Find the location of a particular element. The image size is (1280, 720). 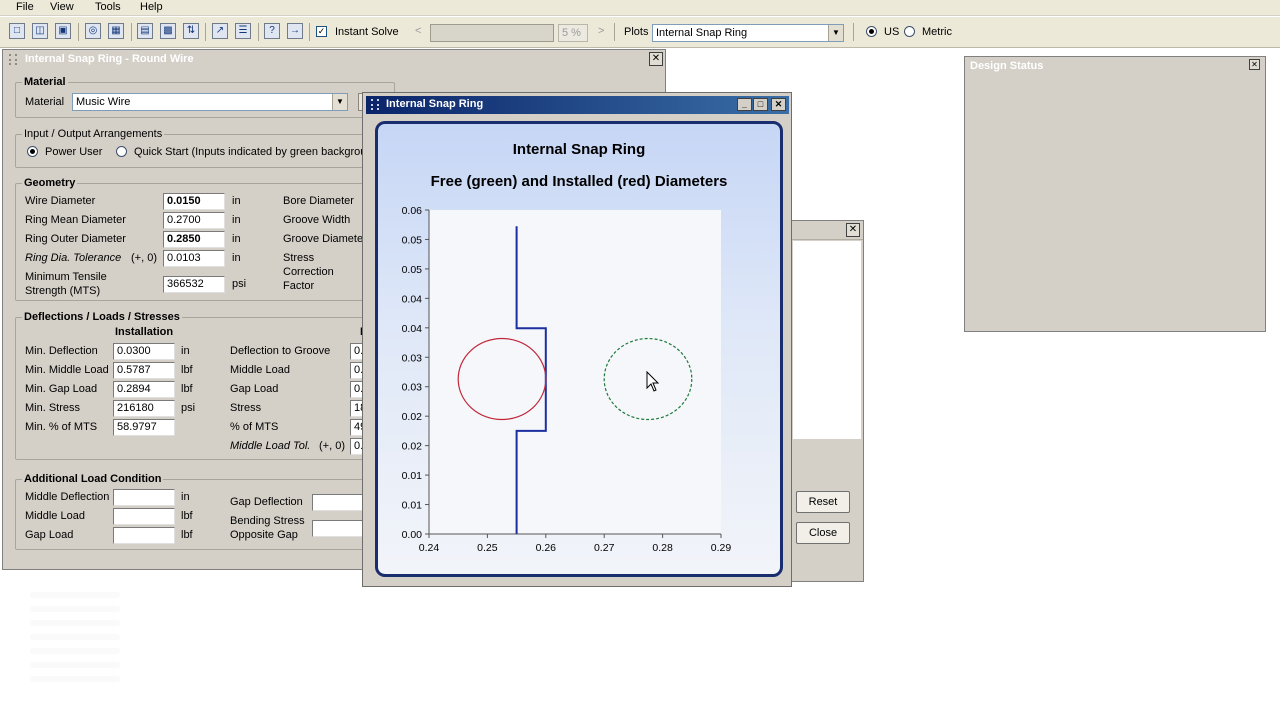

groove-diameter-label: Groove Diameter is located at coordinates (325, 239).